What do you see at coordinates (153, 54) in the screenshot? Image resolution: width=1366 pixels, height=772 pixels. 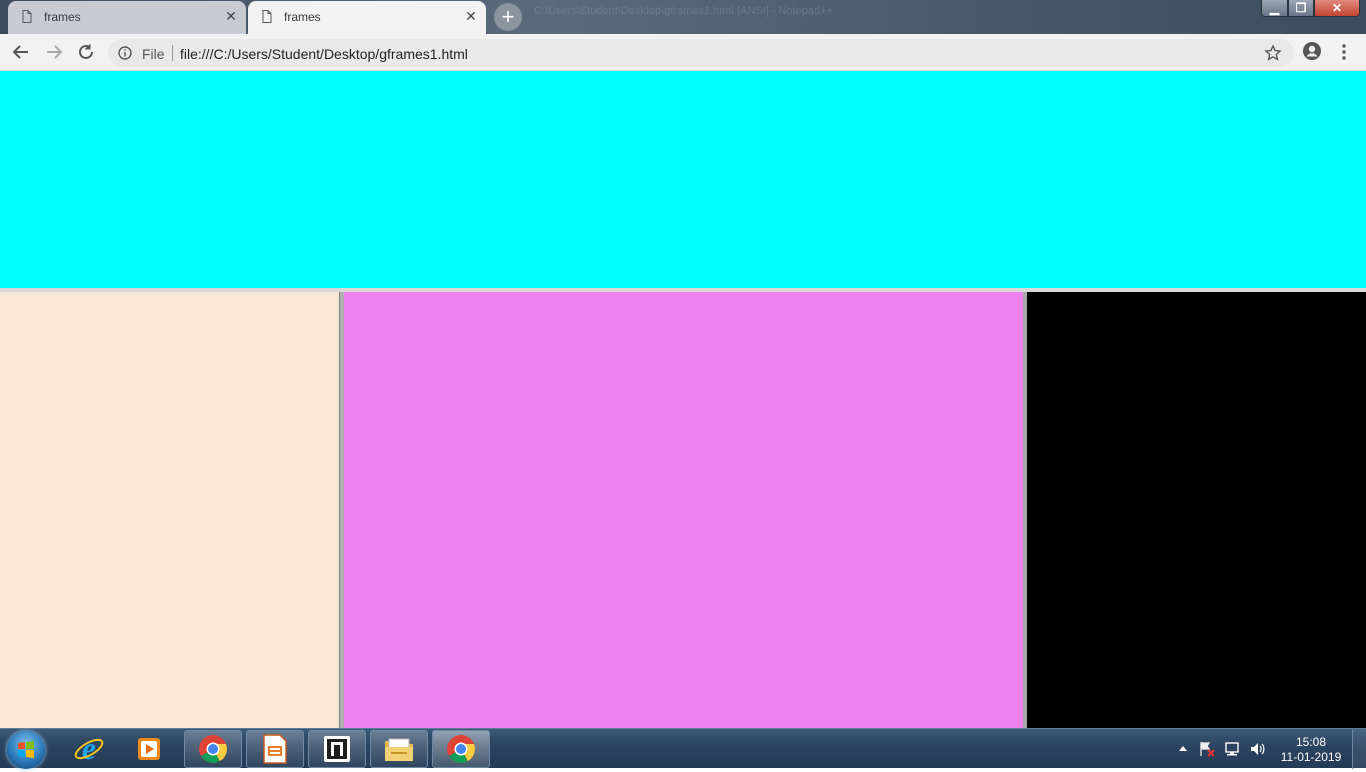 I see `scheme-label: File` at bounding box center [153, 54].